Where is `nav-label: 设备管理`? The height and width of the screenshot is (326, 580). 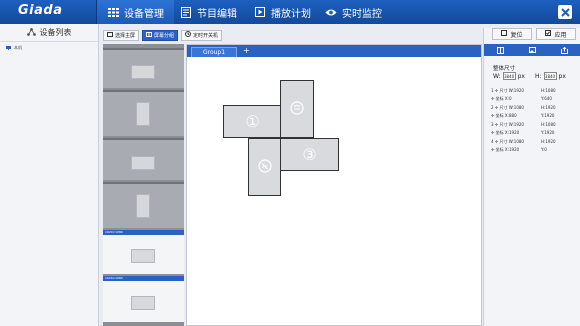 nav-label: 设备管理 is located at coordinates (144, 14).